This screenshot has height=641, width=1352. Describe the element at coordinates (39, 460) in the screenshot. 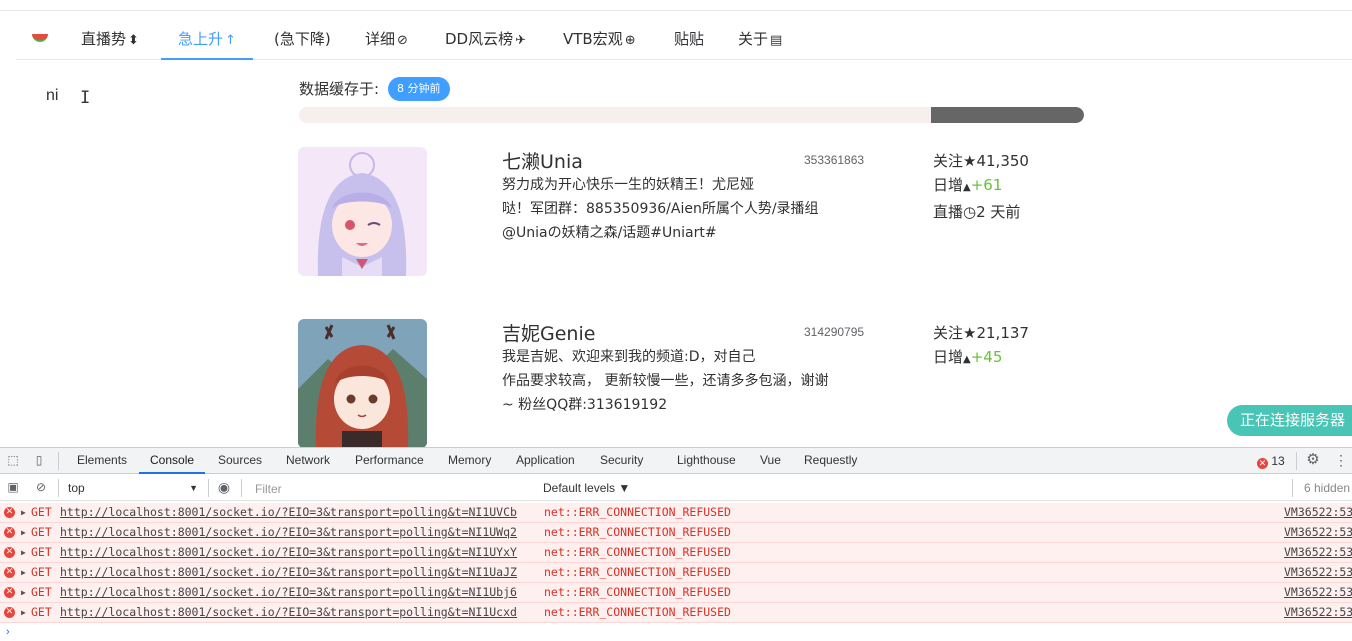

I see `device-toggle-icon: ▯` at that location.